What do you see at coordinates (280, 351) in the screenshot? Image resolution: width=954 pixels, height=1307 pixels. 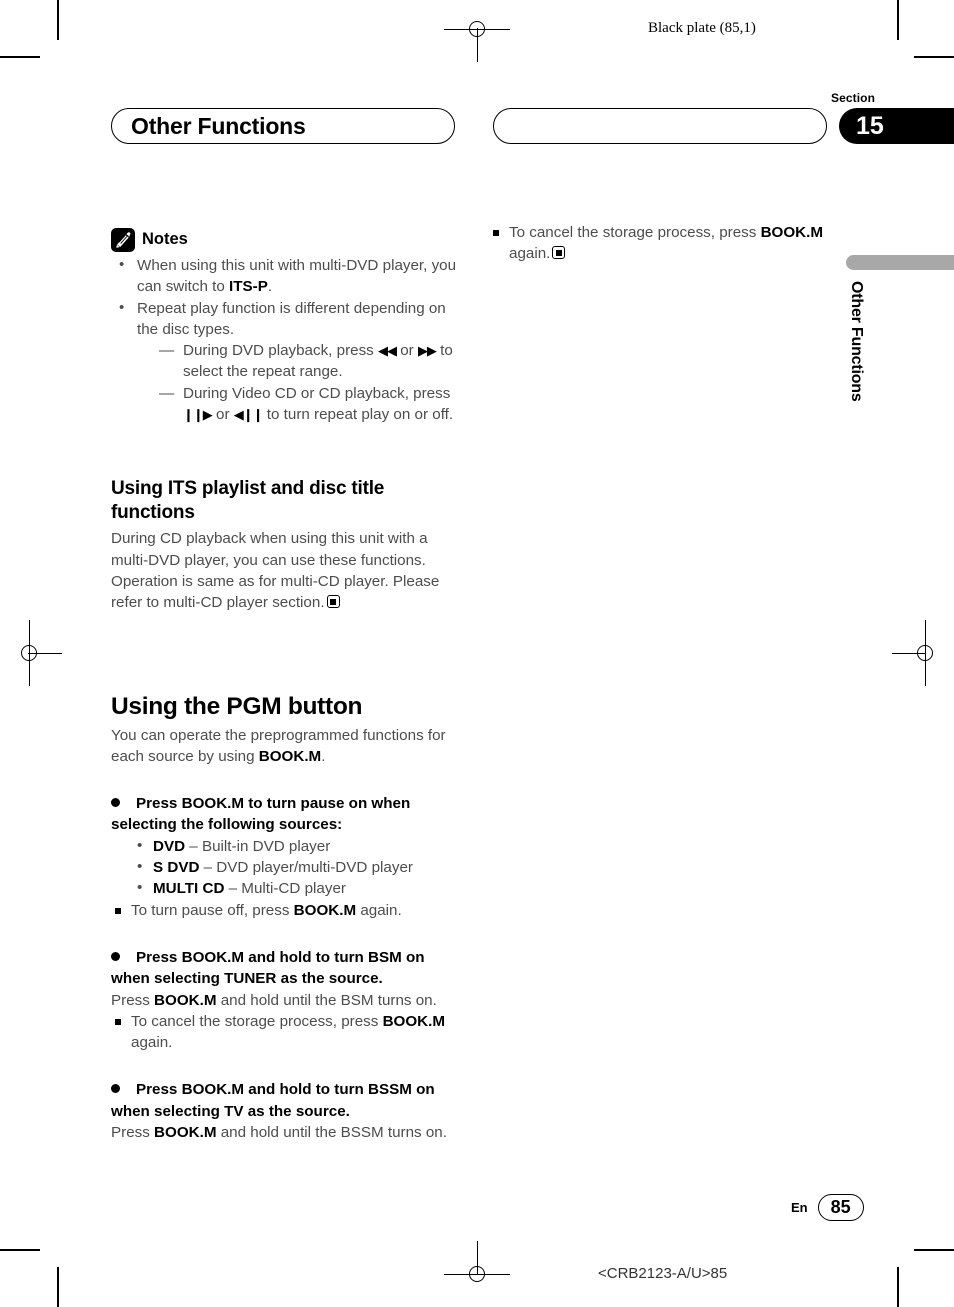 I see `subnote-text: During DVD playback, press` at bounding box center [280, 351].